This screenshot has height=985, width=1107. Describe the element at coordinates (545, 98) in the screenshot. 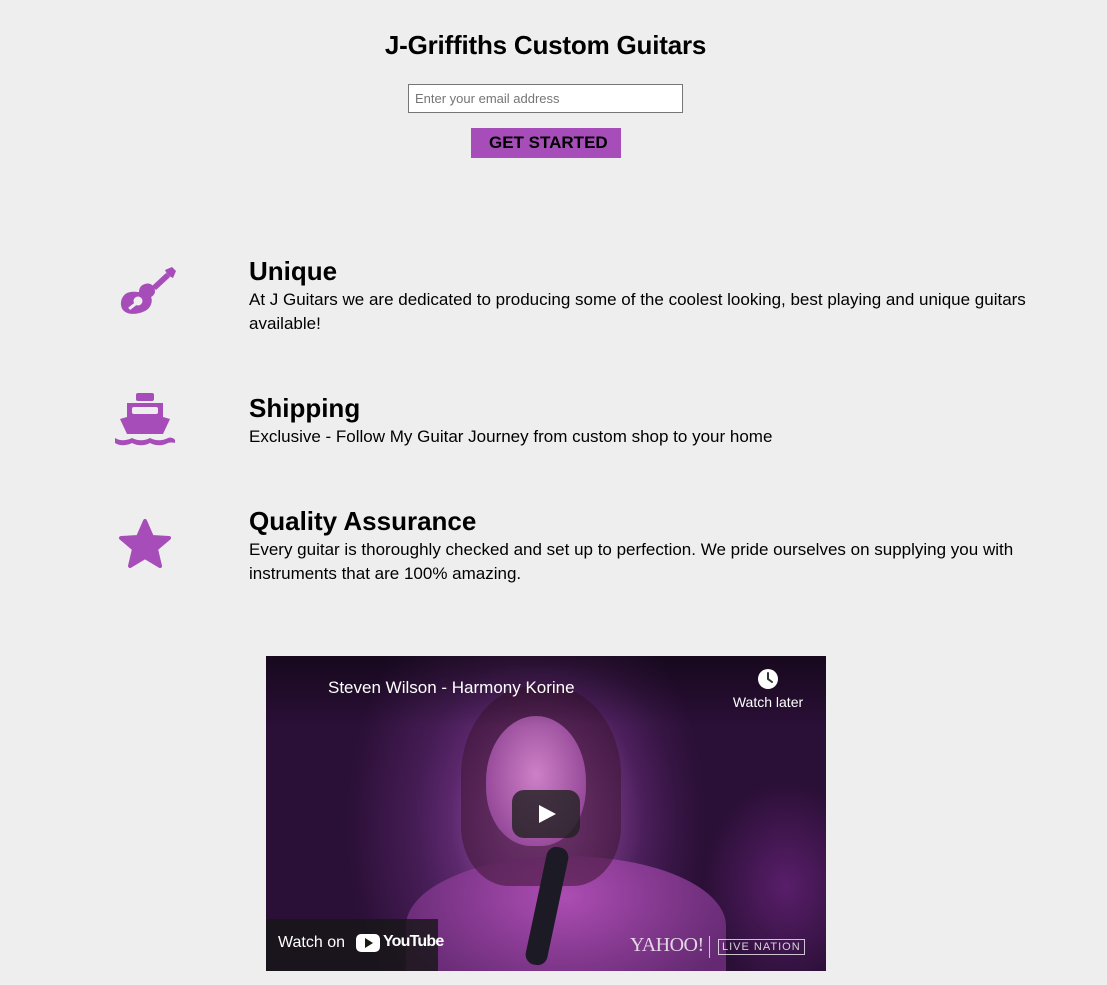

I see `email-field` at that location.